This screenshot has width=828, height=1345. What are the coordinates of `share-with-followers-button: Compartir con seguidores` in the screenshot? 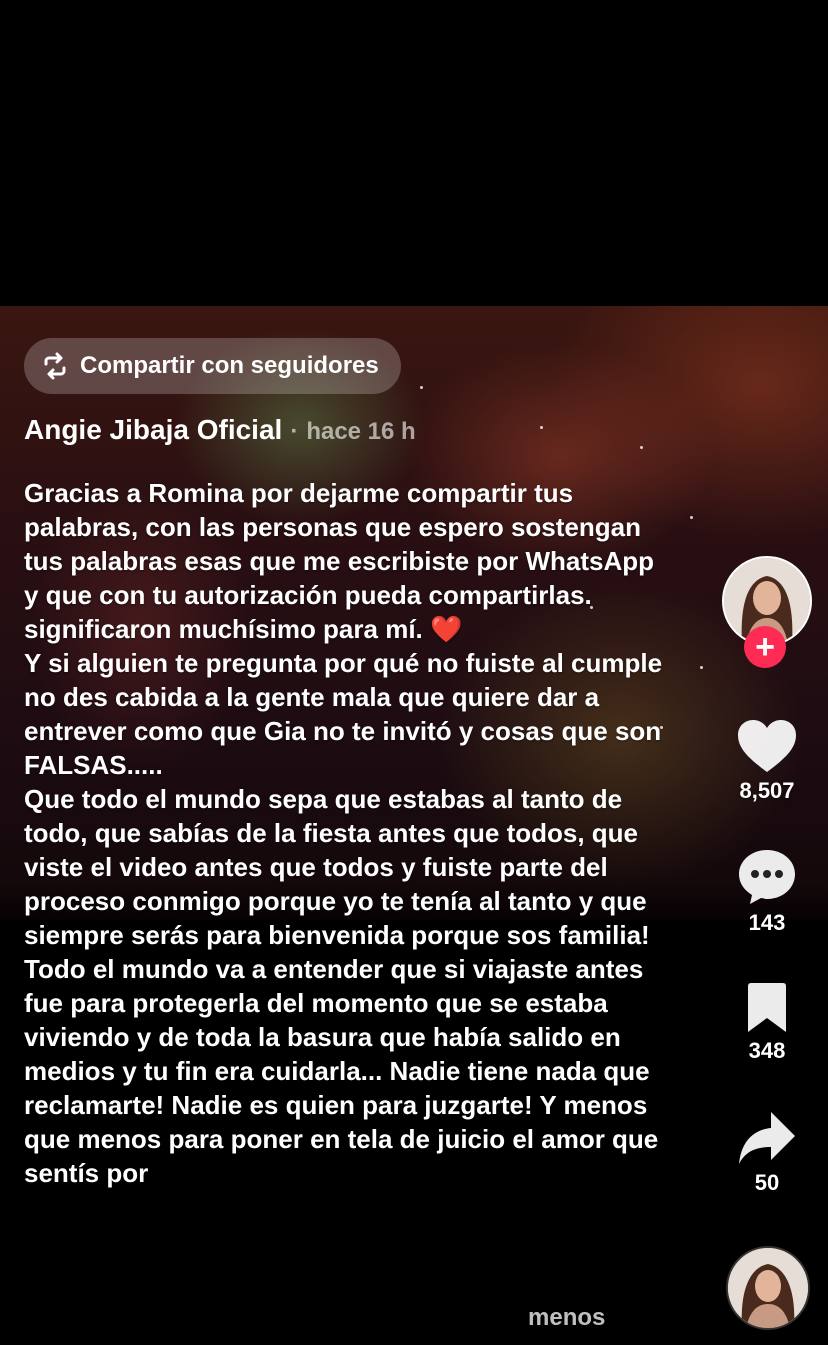 It's located at (212, 366).